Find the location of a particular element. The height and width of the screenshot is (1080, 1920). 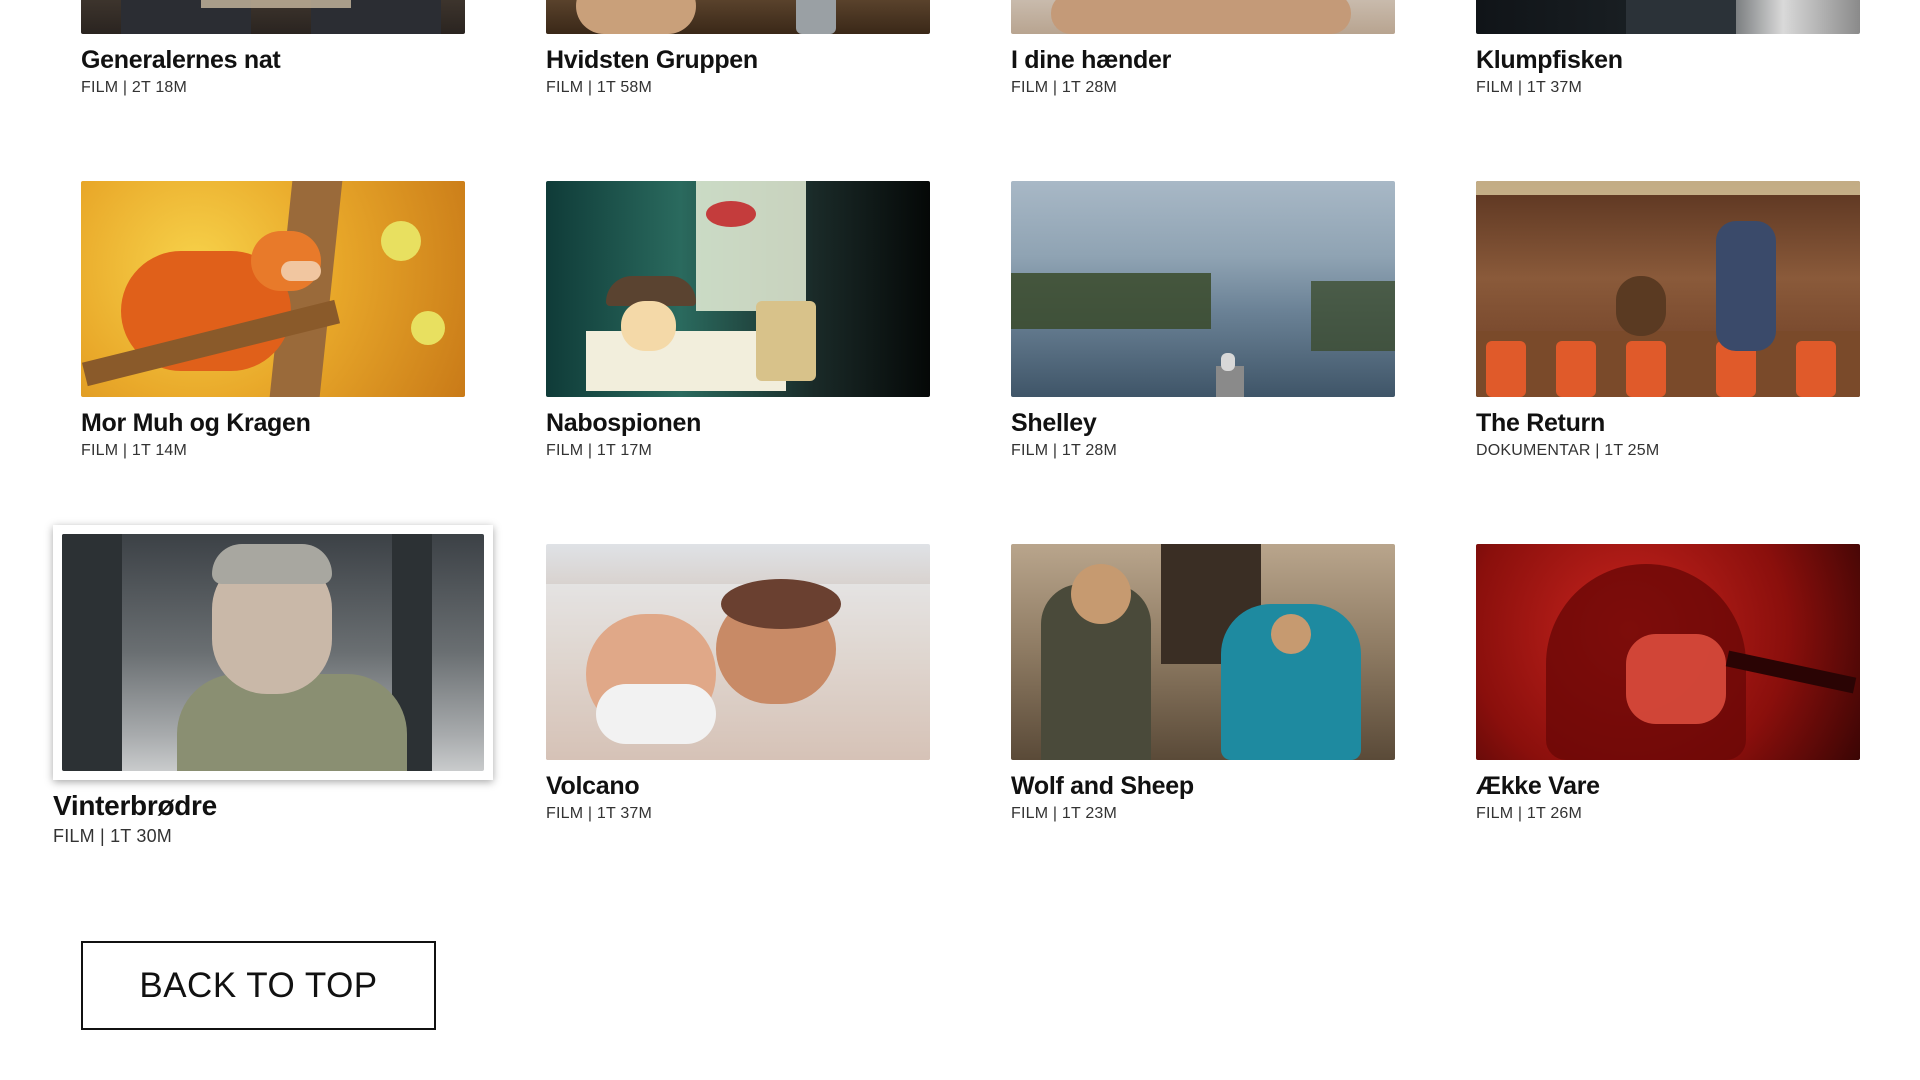

movie-title: Volcano is located at coordinates (593, 786).